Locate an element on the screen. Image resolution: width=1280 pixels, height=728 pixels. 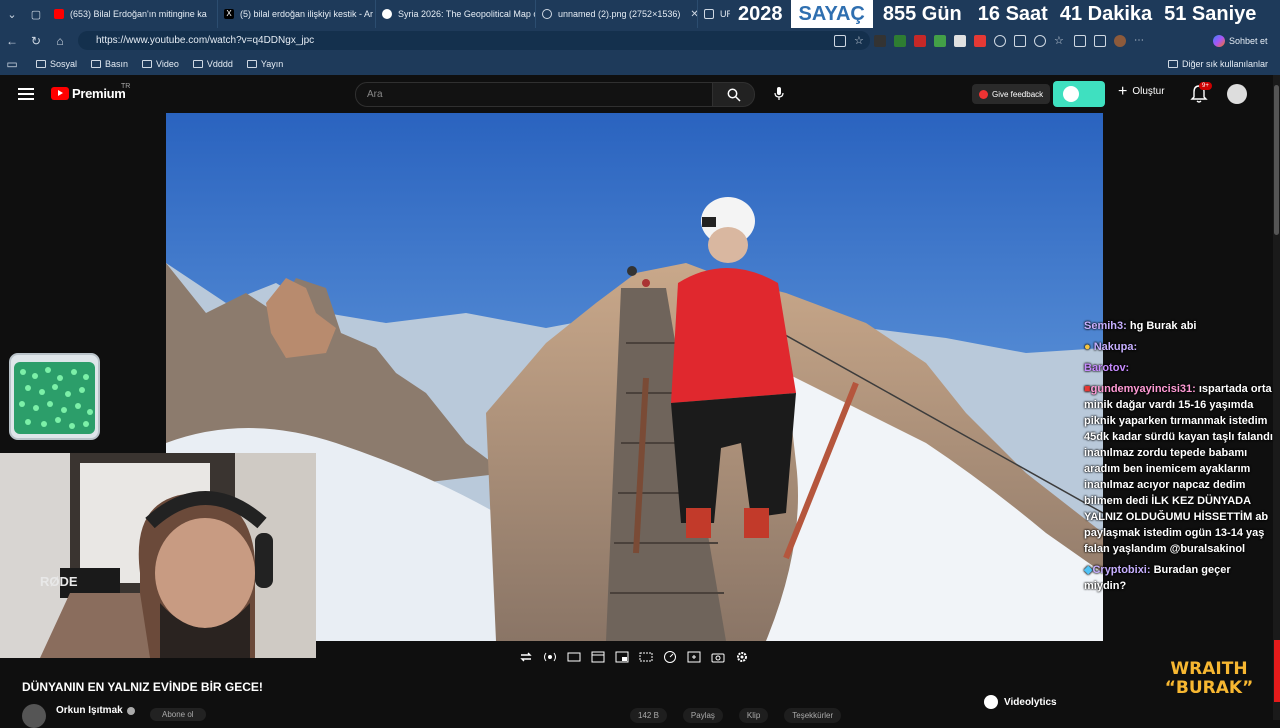
notification-badge: 9+ is located at coordinates (1205, 86).